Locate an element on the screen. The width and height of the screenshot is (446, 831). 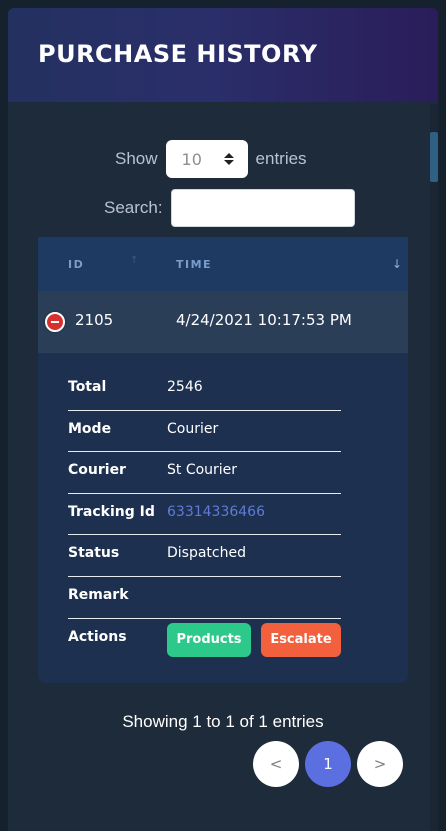
detail-actions: Actions Products Escalate is located at coordinates (204, 640).